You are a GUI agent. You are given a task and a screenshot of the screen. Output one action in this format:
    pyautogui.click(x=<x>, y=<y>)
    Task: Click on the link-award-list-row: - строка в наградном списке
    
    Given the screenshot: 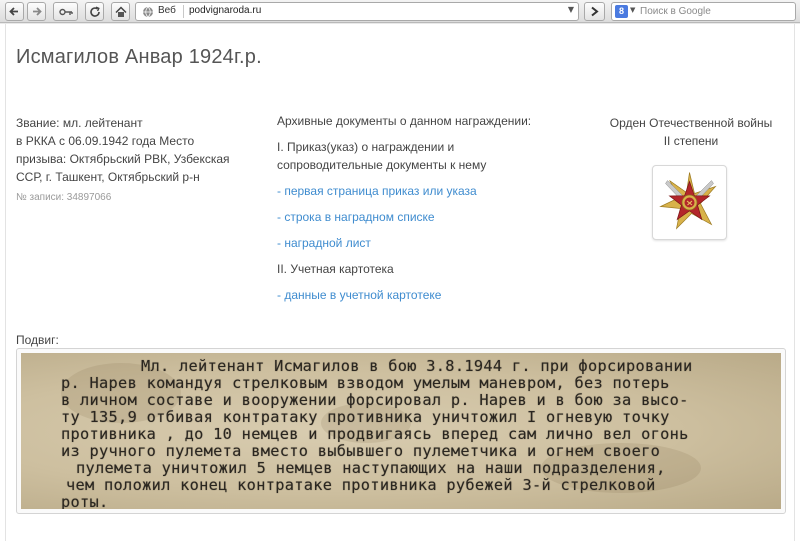 What is the action you would take?
    pyautogui.click(x=356, y=217)
    